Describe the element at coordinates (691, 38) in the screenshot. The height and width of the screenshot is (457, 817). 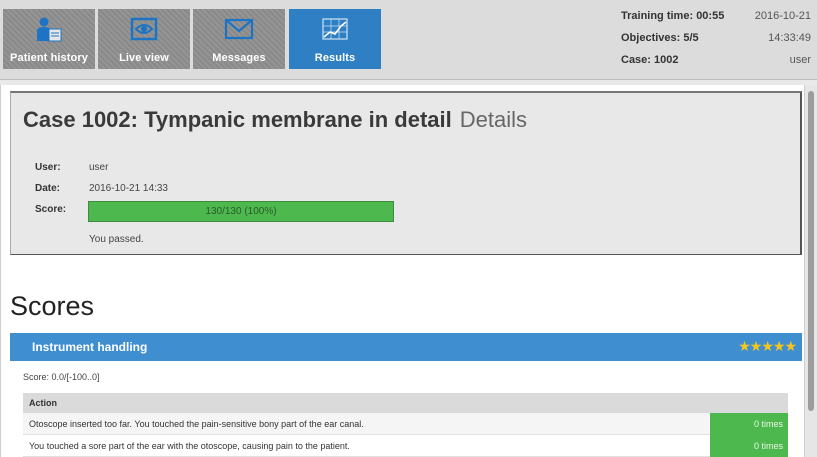
I see `objectives-value: 5/5` at that location.